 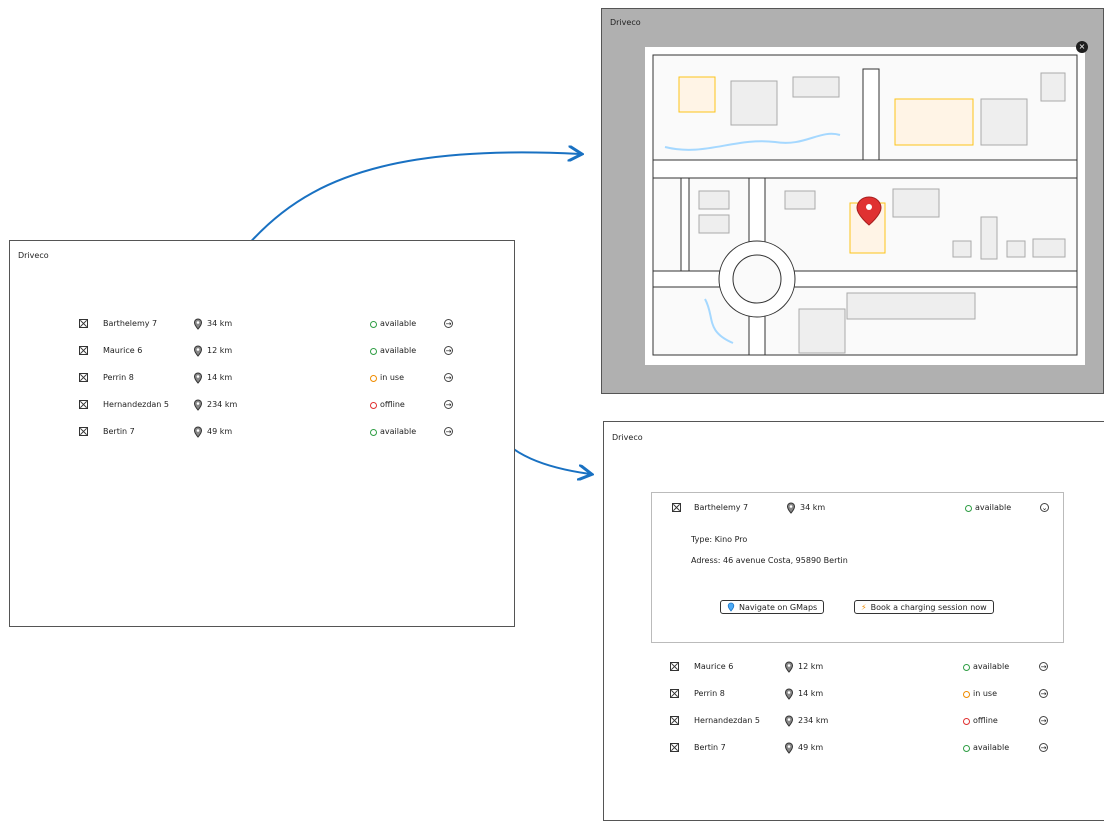 What do you see at coordinates (862, 509) in the screenshot?
I see `expanded-row: Barthelemy 7 34 km available ⌄` at bounding box center [862, 509].